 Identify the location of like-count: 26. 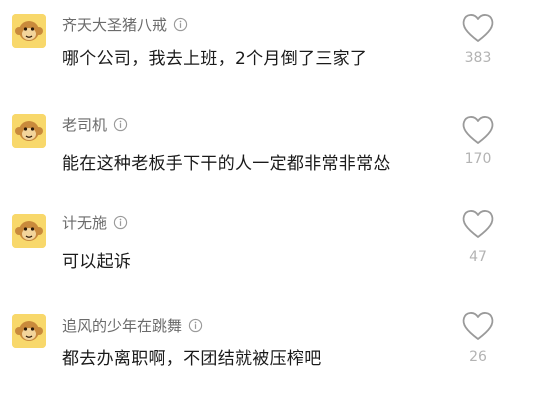
(478, 357).